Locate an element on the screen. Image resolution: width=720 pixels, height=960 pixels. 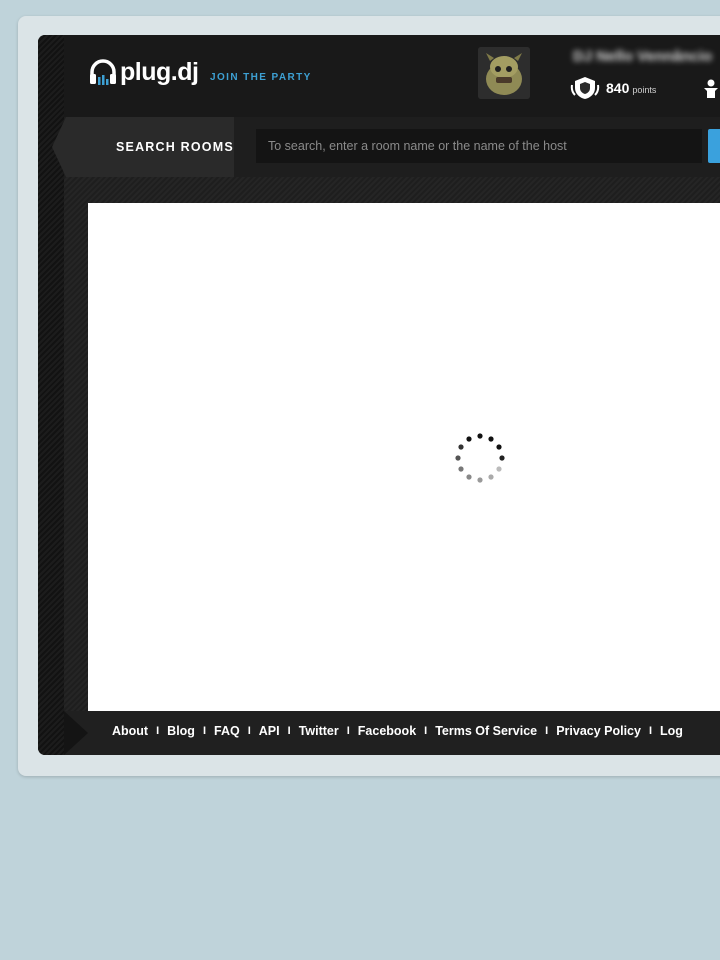
footer-link-log: Log is located at coordinates (671, 731).